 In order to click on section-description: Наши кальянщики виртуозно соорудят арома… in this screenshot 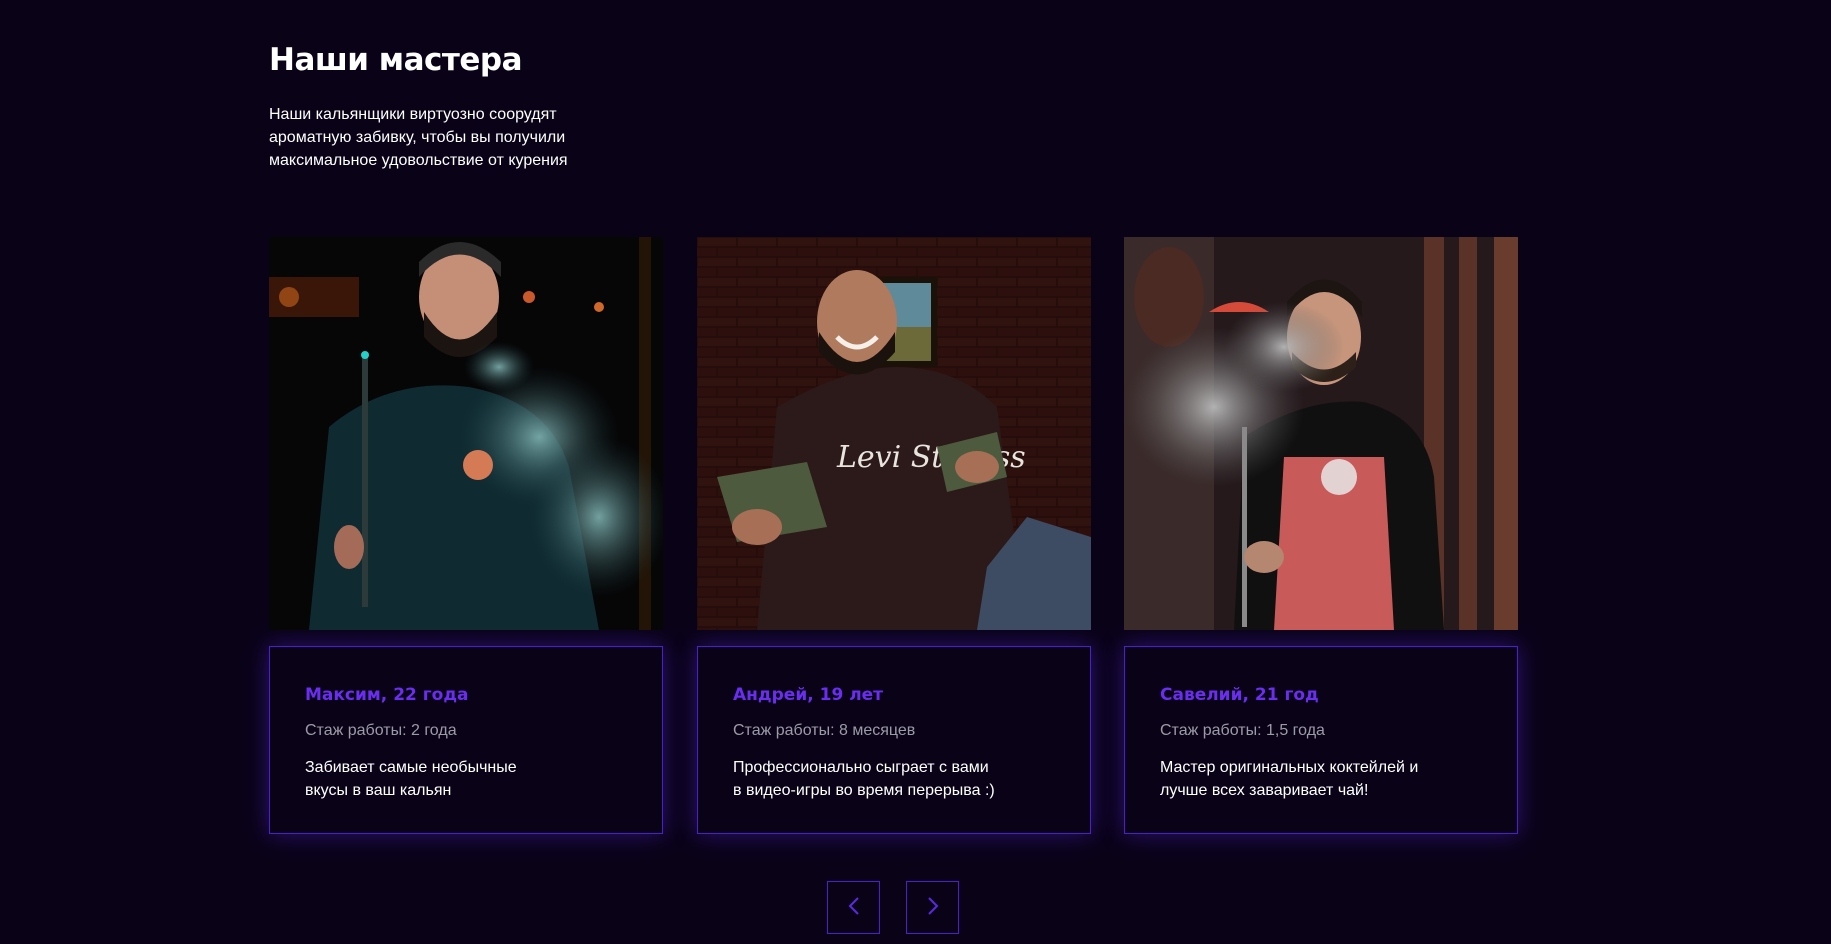, I will do `click(418, 137)`.